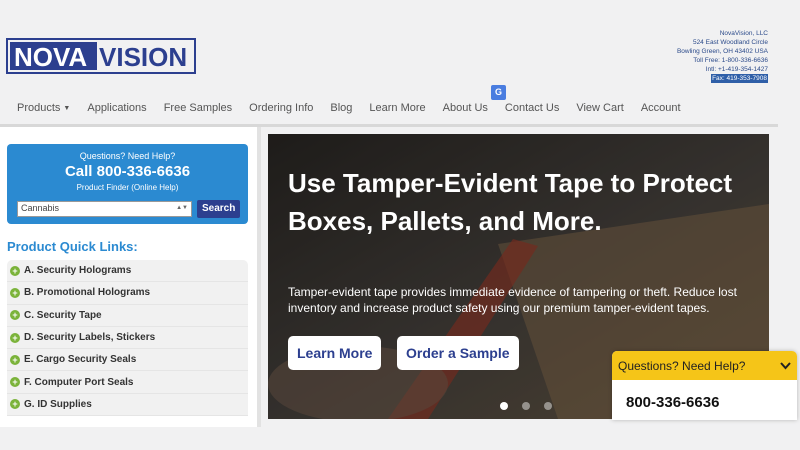  I want to click on chevron-down-icon, so click(785, 366).